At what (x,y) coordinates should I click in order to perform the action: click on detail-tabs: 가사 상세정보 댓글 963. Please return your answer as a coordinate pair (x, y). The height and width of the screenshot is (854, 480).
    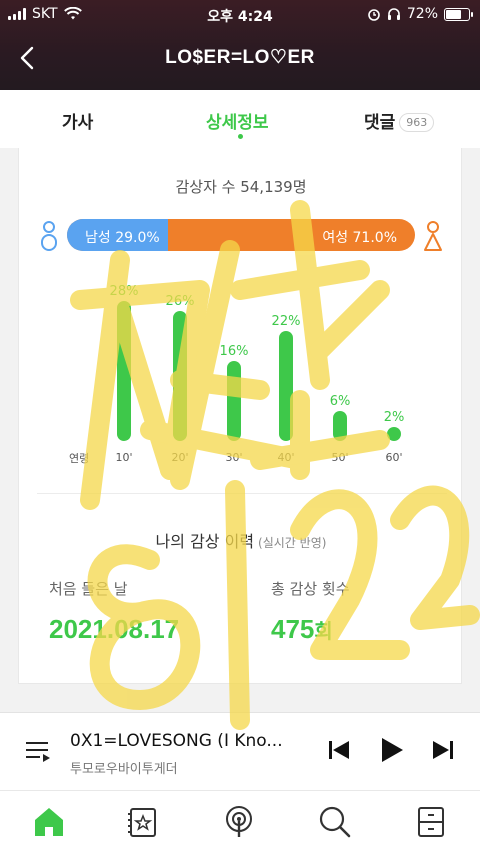
    Looking at the image, I should click on (240, 119).